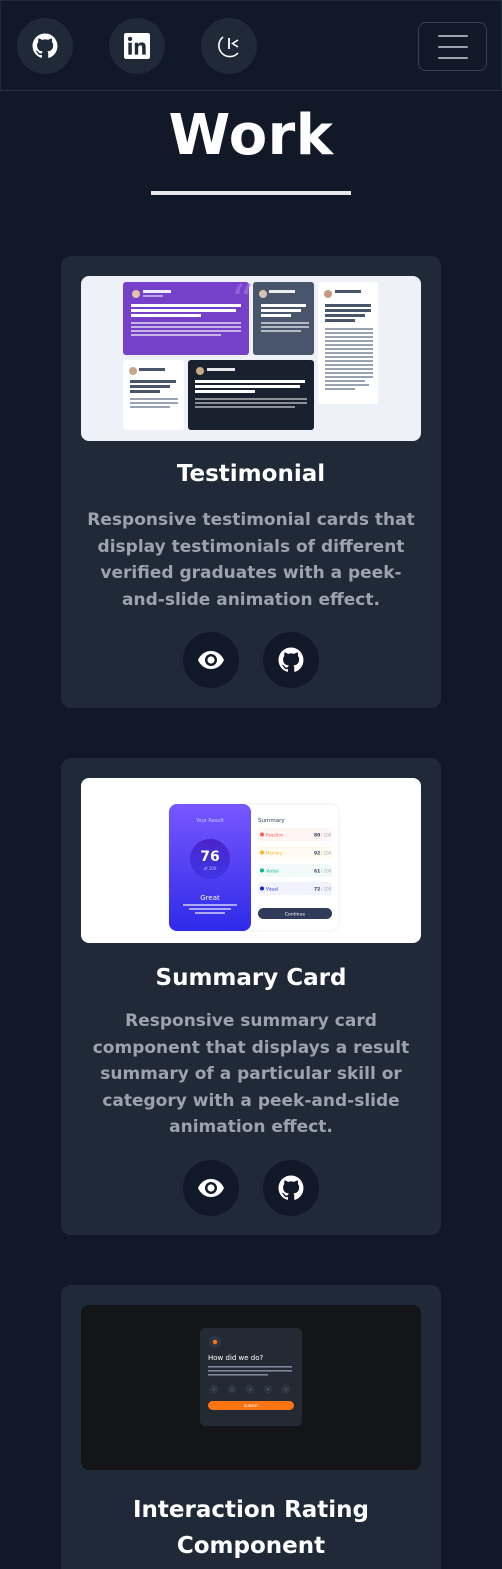  I want to click on svg-text: 61, so click(317, 872).